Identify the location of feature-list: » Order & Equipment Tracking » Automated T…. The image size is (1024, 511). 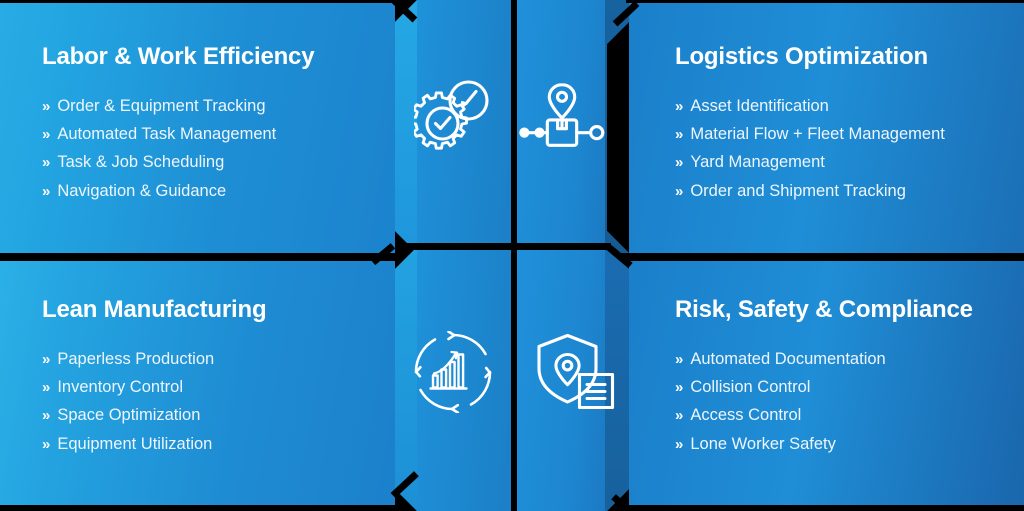
(178, 148).